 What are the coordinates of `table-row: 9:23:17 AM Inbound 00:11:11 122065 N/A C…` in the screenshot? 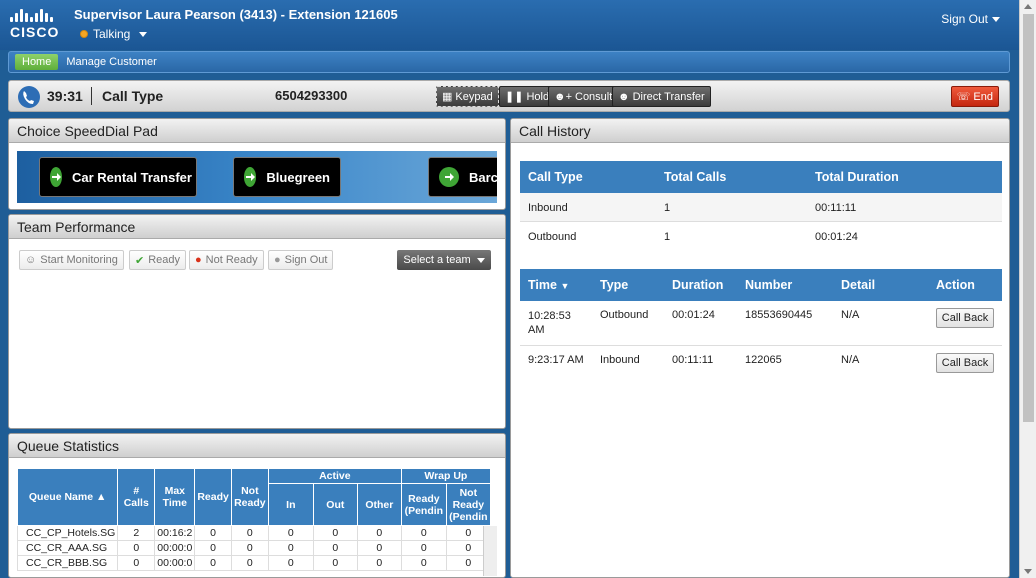 It's located at (761, 363).